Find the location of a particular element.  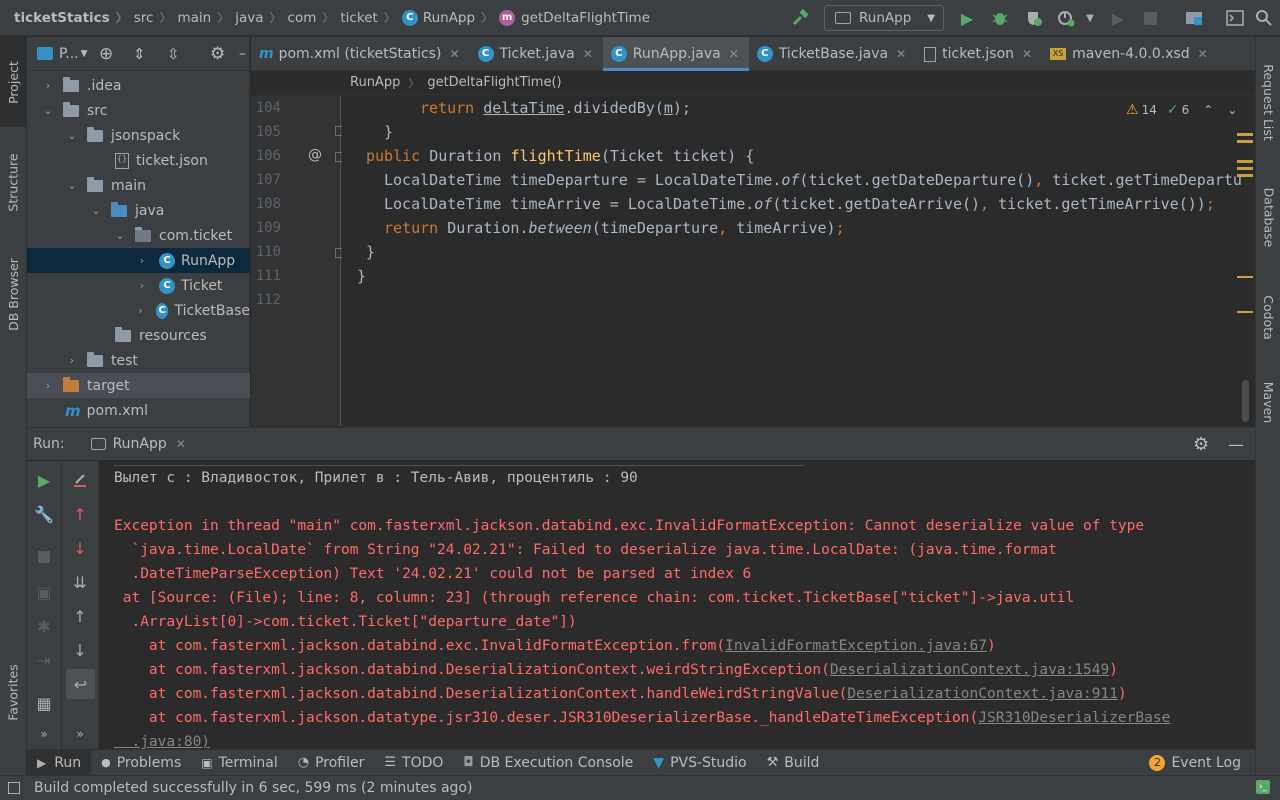

crumb-ticket: ticket 〉 is located at coordinates (370, 18).